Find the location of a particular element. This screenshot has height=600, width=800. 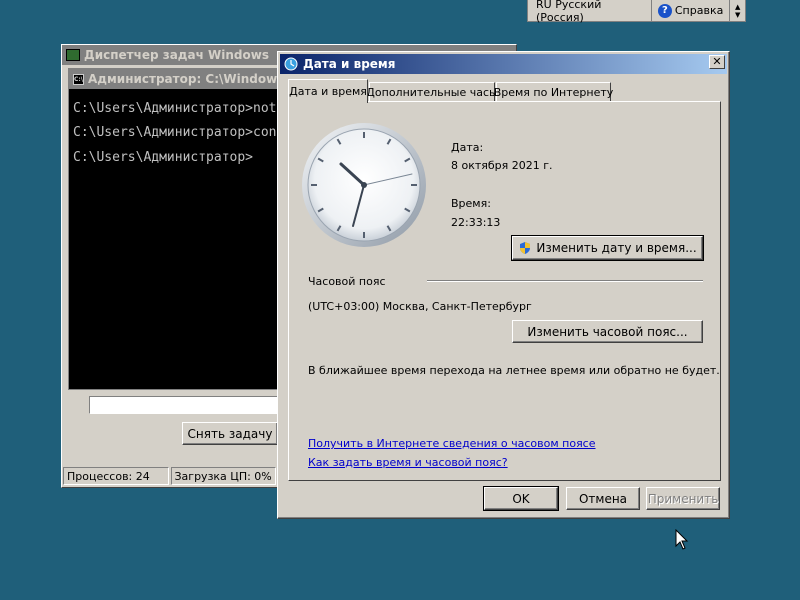

task-manager-icon is located at coordinates (73, 55).